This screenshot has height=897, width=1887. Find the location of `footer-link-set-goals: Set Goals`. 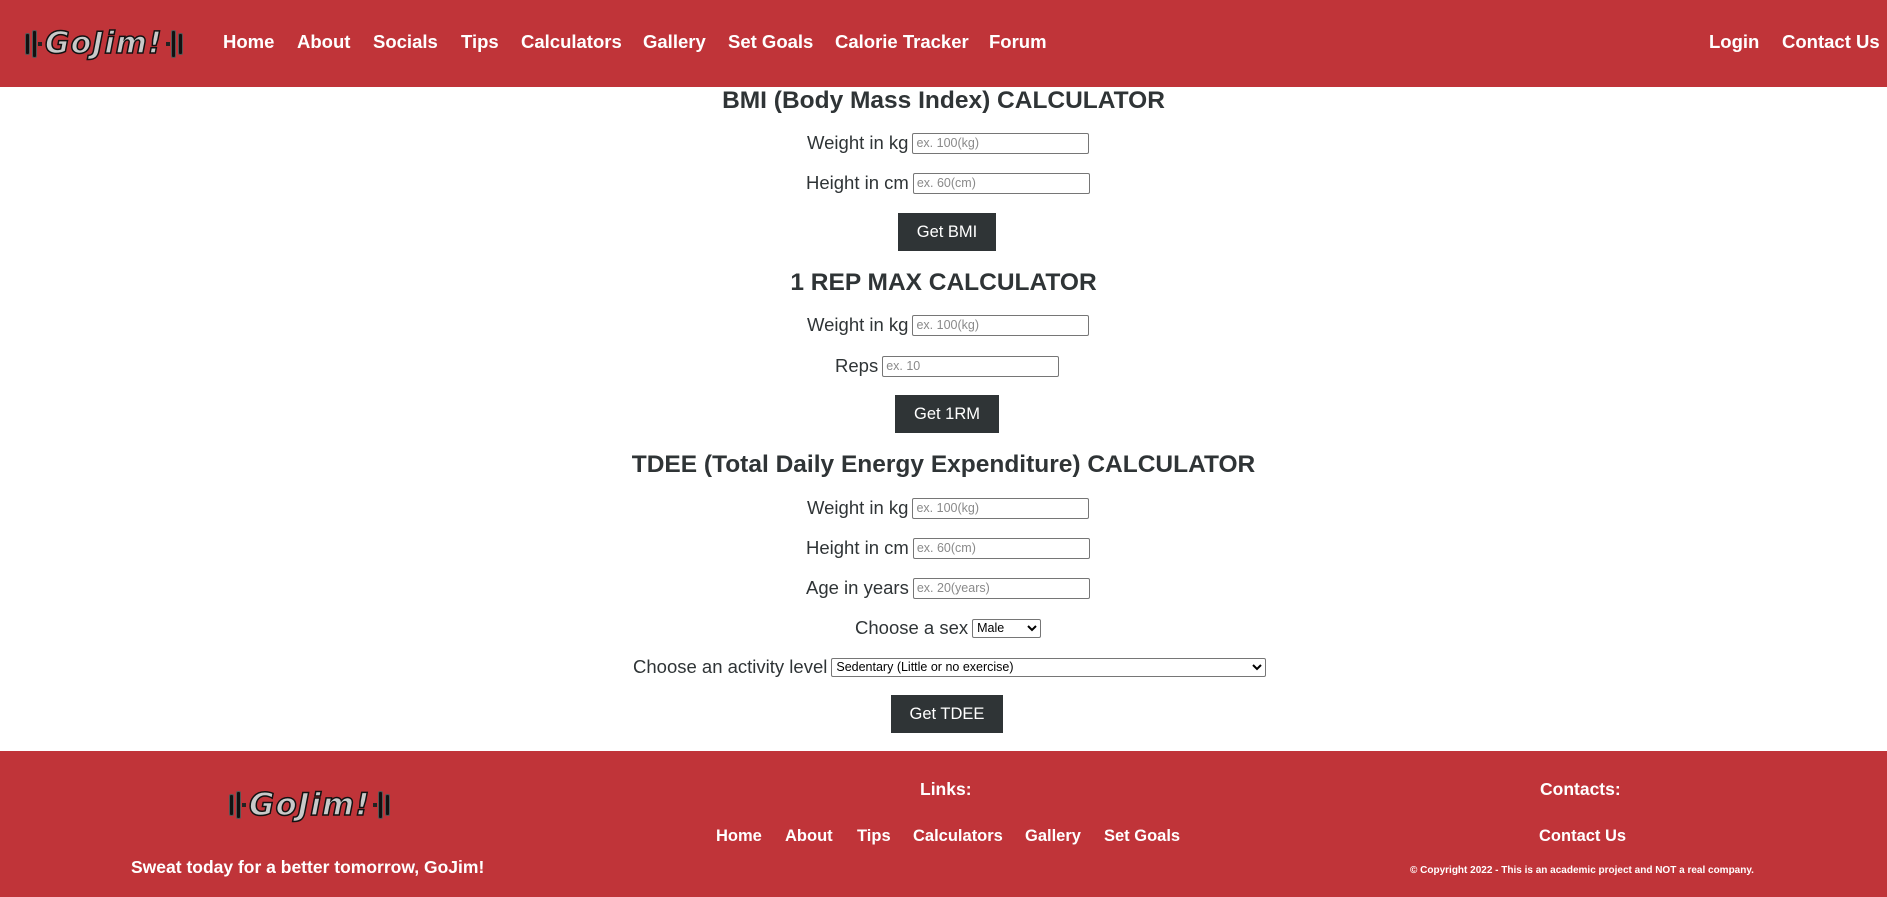

footer-link-set-goals: Set Goals is located at coordinates (1142, 836).